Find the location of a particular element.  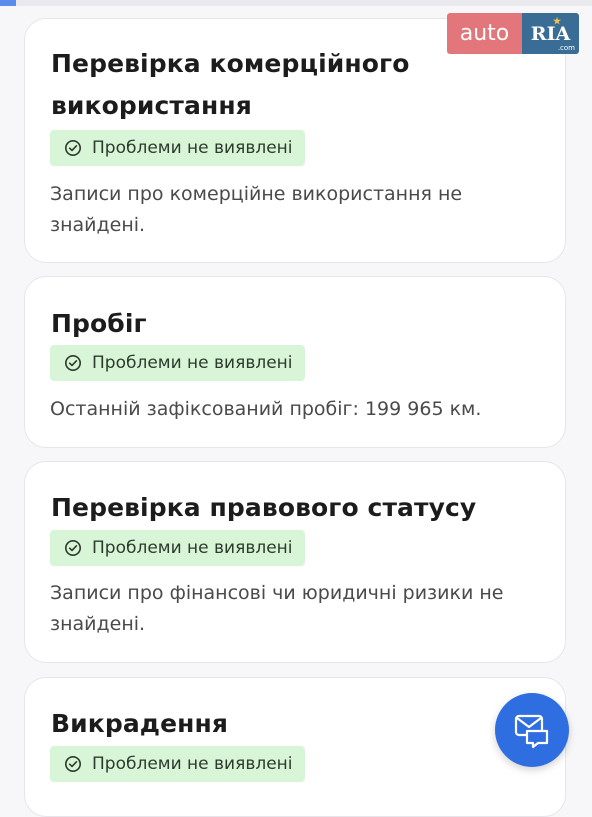

logo-ria-block: ★ RIA .com is located at coordinates (550, 33).